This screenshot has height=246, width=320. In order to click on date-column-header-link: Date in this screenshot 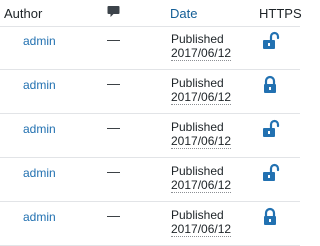, I will do `click(183, 14)`.